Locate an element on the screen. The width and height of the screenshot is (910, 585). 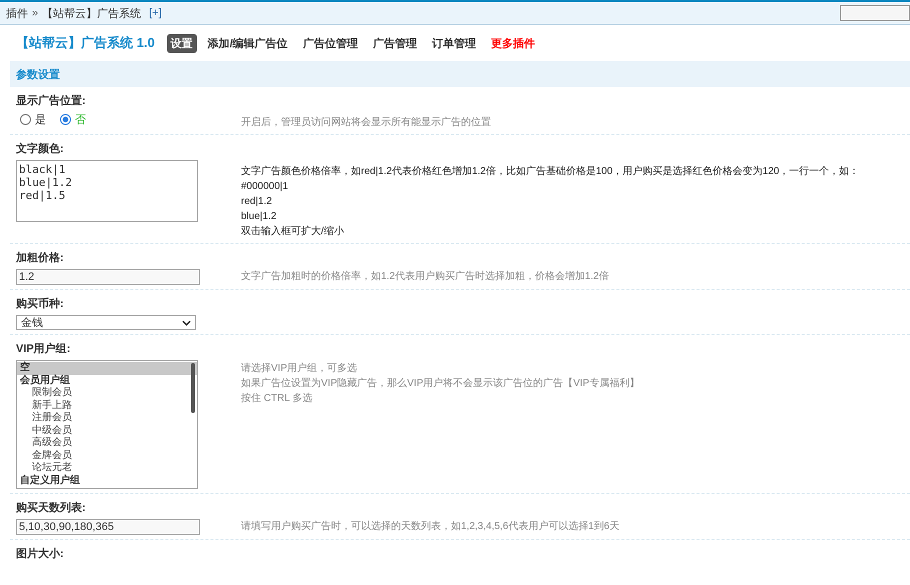
nav-tab: 添加/编辑广告位 is located at coordinates (248, 43).